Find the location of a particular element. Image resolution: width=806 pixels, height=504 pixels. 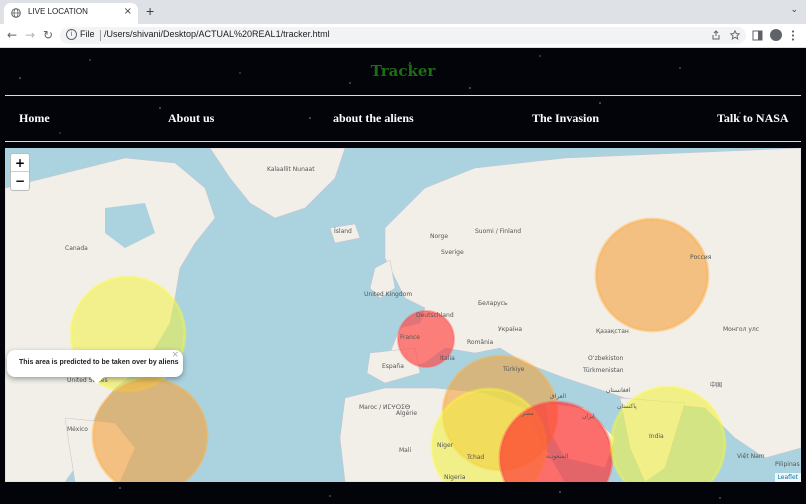

map-label: Pilipinas is located at coordinates (787, 464).